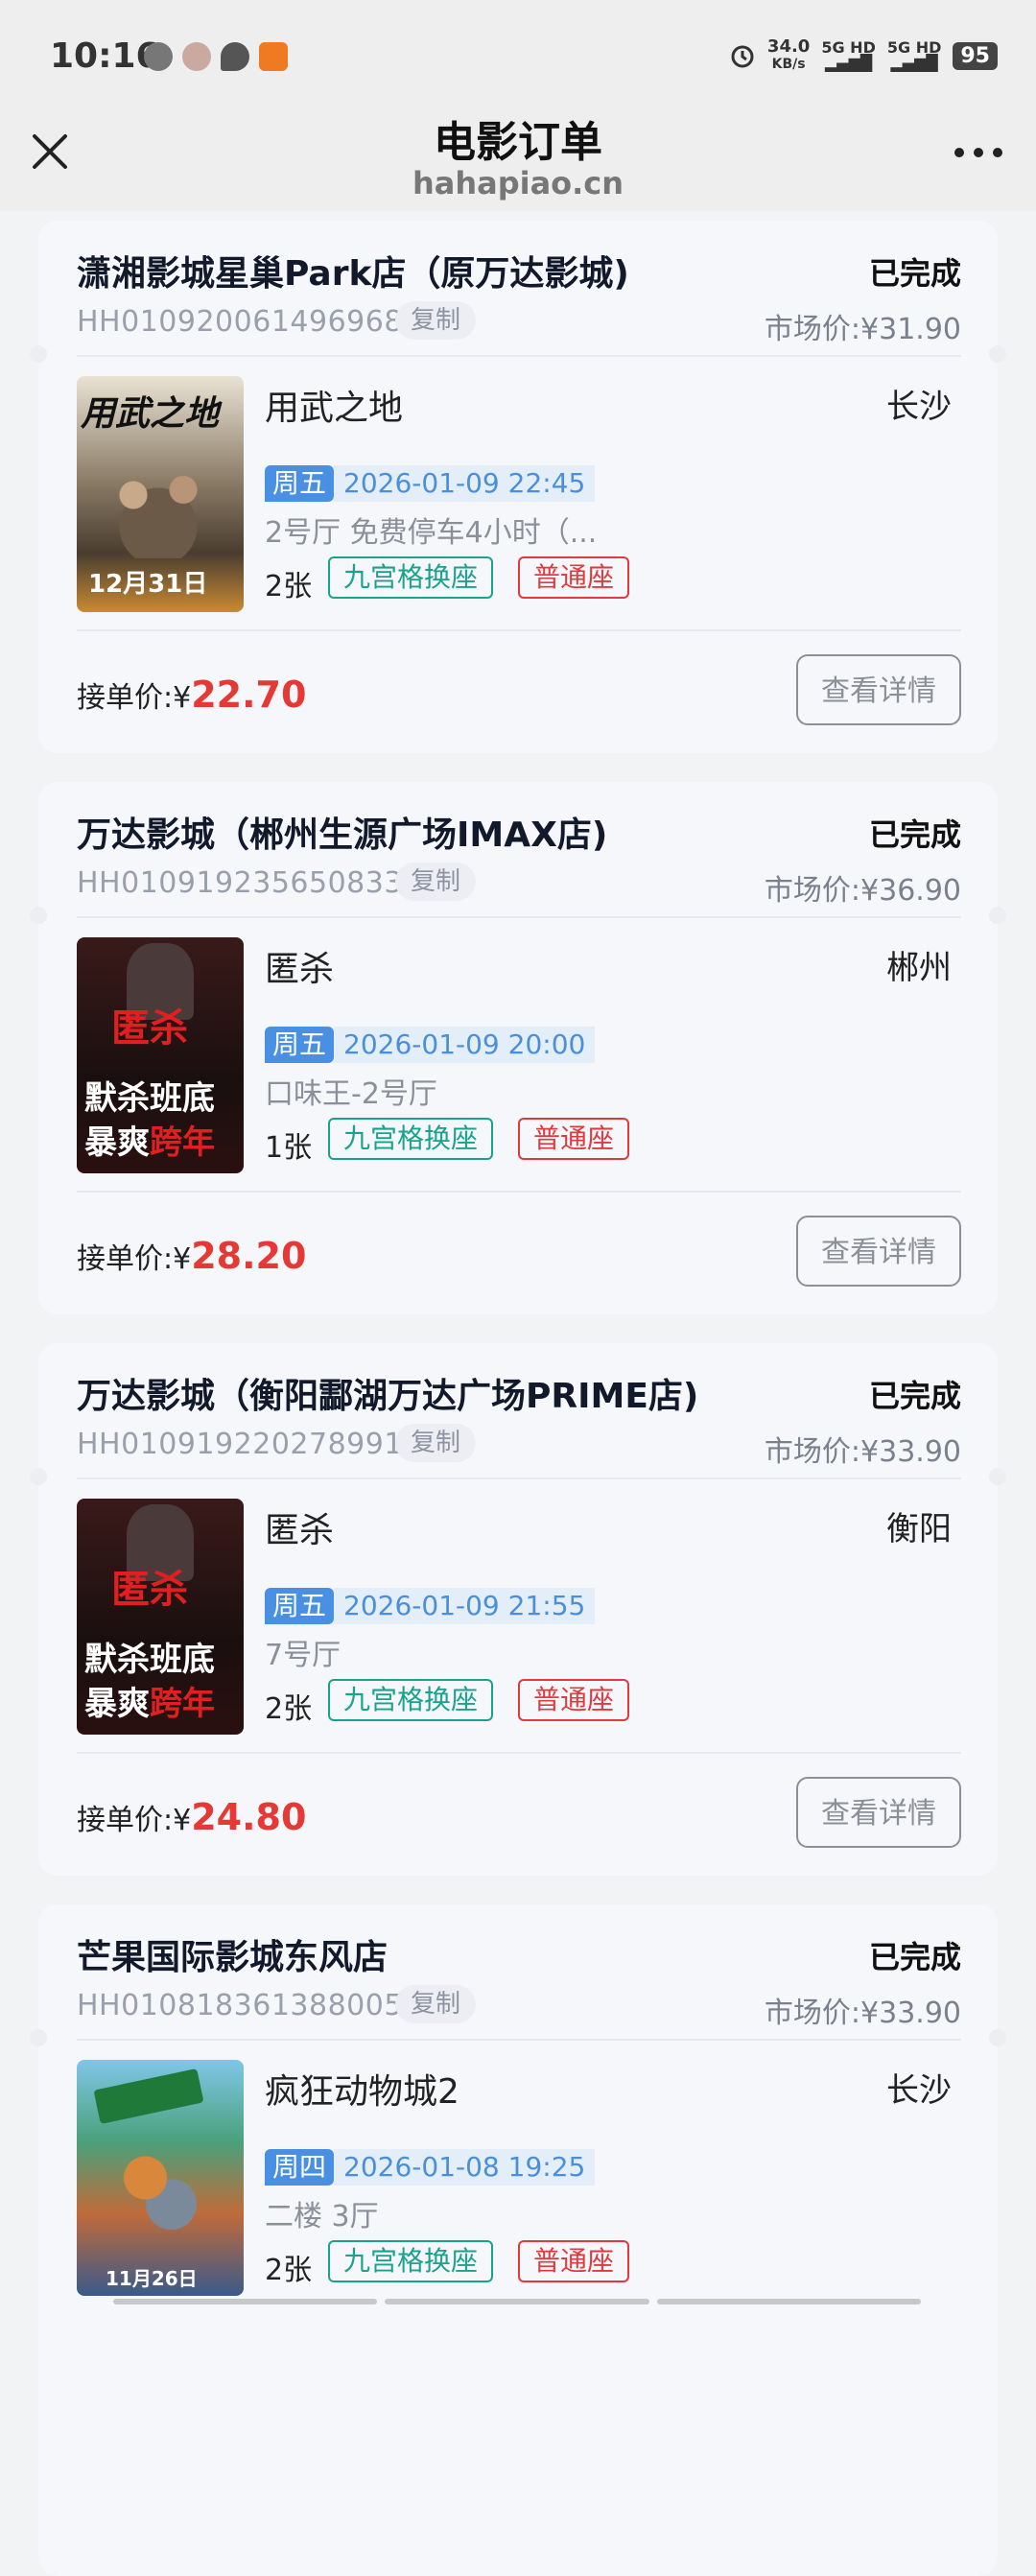 This screenshot has width=1036, height=2576. I want to click on page-header: 电影订单 hahapiao.cn, so click(518, 158).